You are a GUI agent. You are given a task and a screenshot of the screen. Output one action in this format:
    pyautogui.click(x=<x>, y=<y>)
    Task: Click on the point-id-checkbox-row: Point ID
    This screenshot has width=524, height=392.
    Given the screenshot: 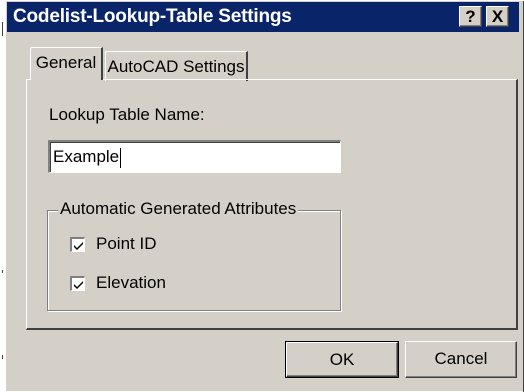 What is the action you would take?
    pyautogui.click(x=113, y=244)
    